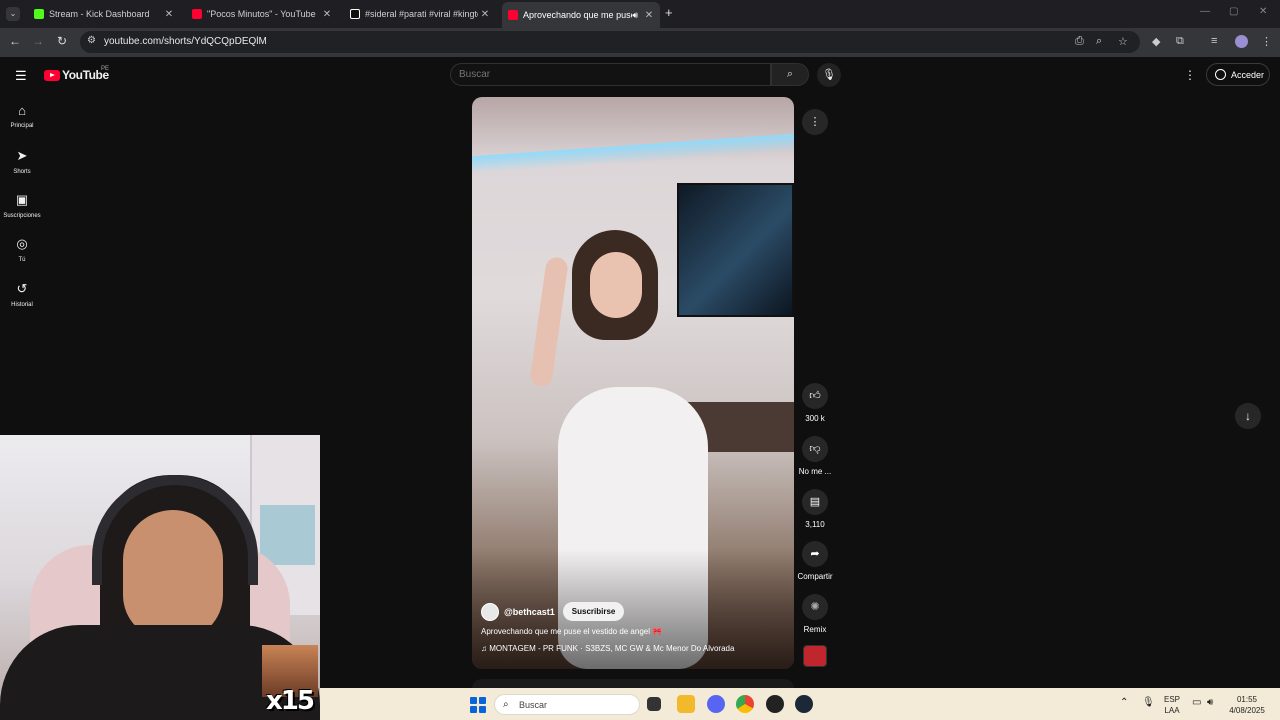  I want to click on volume-icon: 🔊︎, so click(1210, 702).